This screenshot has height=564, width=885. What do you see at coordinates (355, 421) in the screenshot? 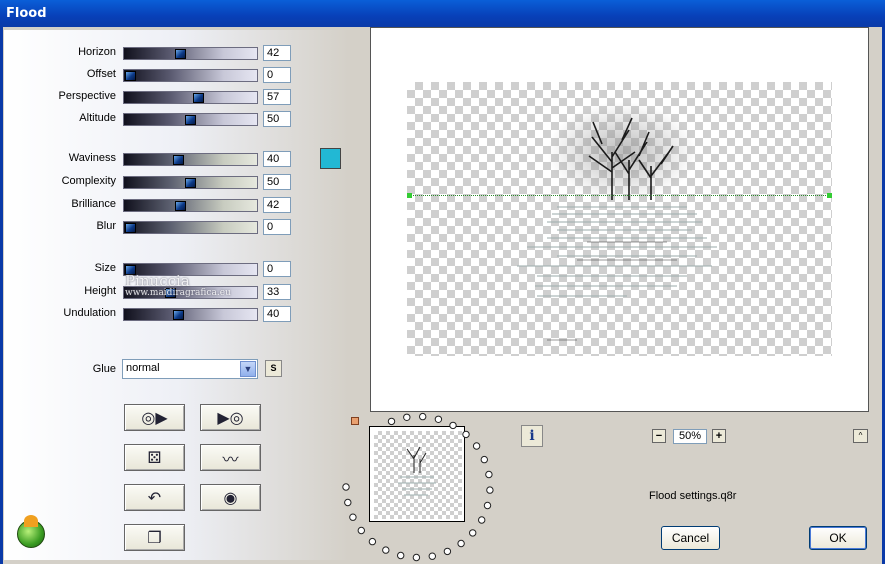
I see `nav-handle-icon` at bounding box center [355, 421].